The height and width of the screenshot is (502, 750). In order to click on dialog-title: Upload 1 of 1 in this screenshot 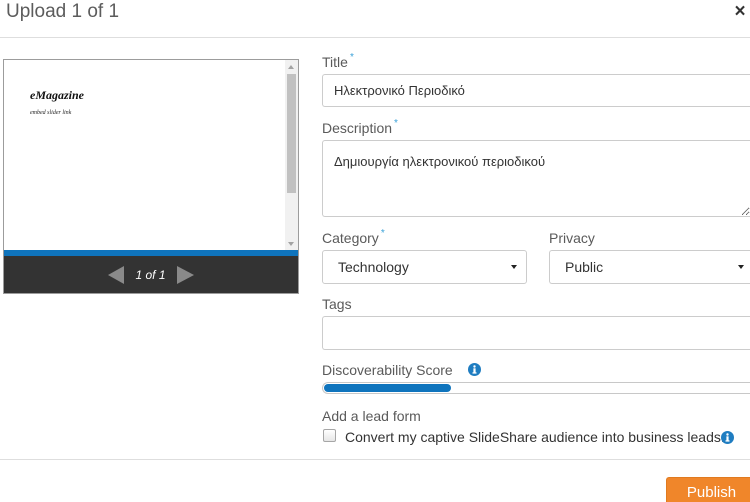, I will do `click(63, 11)`.